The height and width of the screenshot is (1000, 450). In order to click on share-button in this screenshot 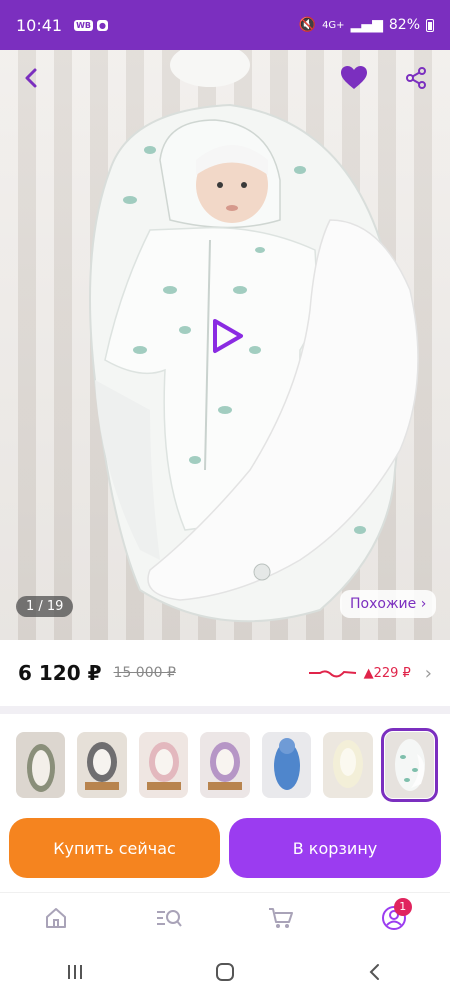, I will do `click(416, 78)`.